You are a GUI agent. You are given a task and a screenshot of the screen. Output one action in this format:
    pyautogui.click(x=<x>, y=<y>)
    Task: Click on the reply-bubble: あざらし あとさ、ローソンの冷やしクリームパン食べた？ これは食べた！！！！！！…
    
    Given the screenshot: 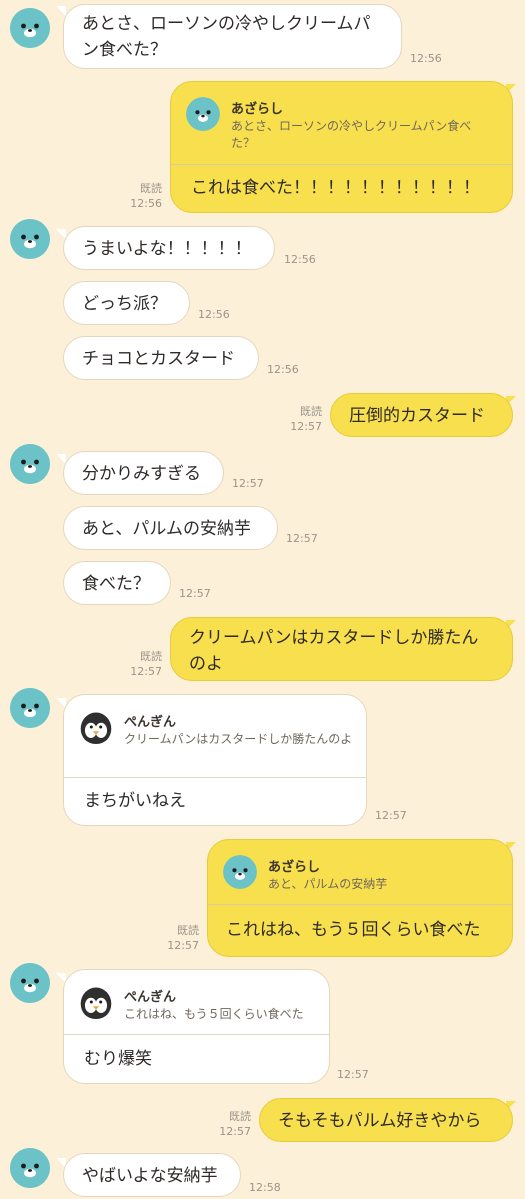 What is the action you would take?
    pyautogui.click(x=341, y=147)
    